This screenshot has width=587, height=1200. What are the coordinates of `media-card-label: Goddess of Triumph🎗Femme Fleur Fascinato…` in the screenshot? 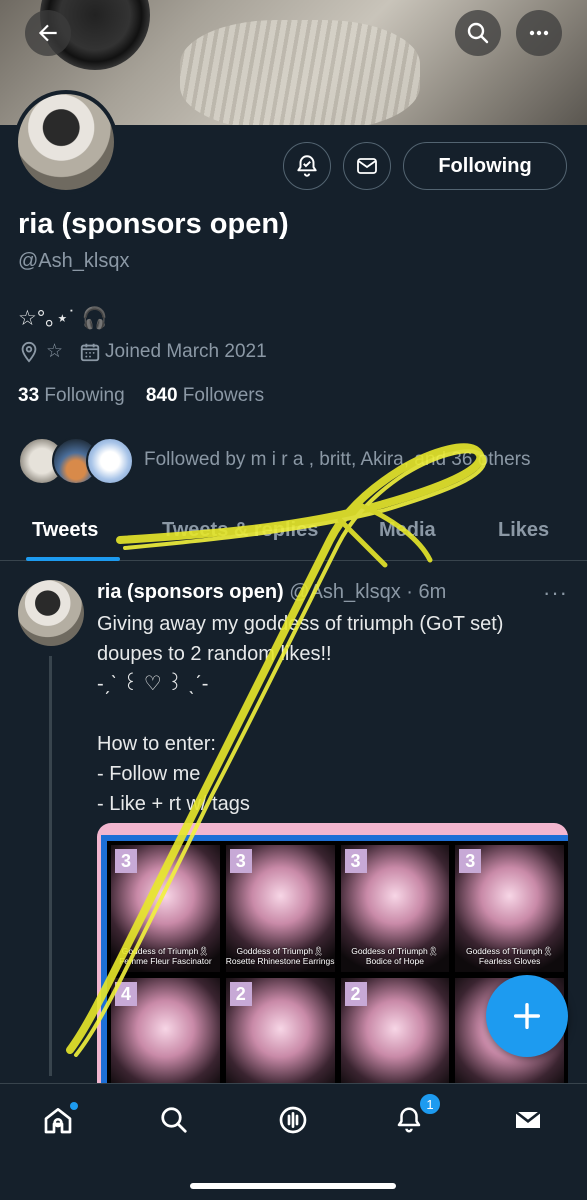 It's located at (165, 956).